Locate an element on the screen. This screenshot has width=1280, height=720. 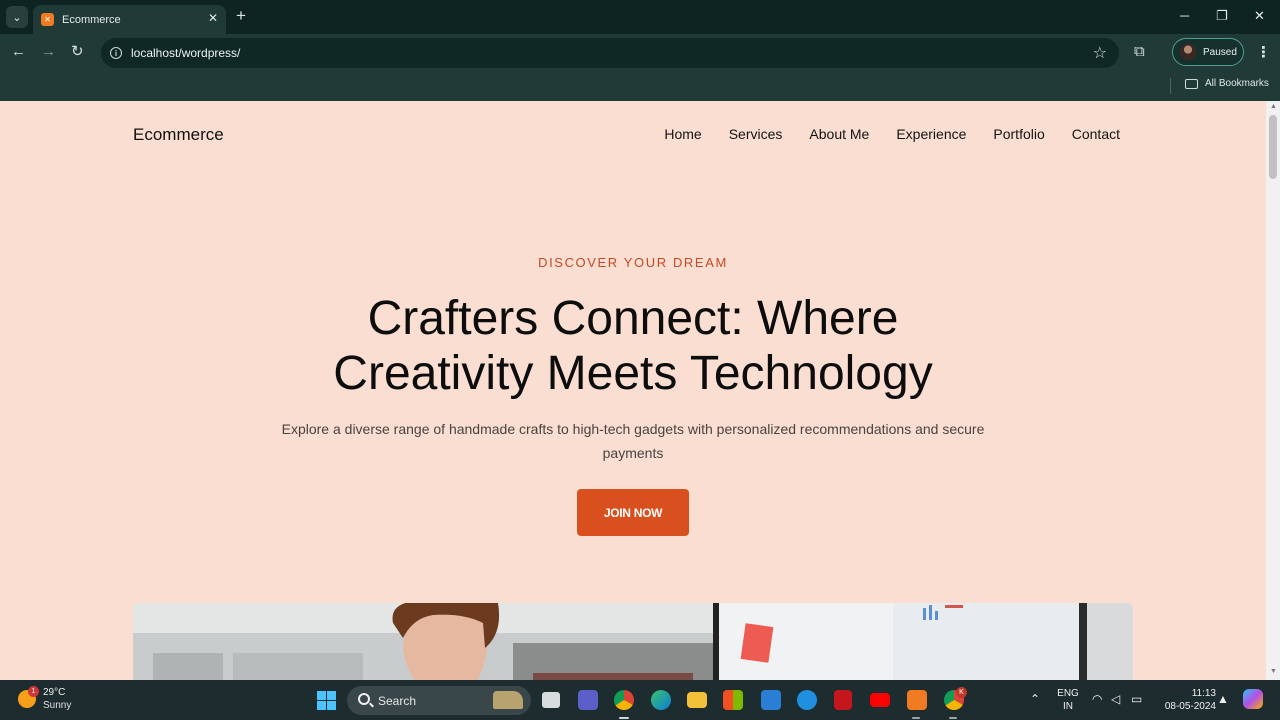
bookmarks-bar: All Bookmarks is located at coordinates (640, 86).